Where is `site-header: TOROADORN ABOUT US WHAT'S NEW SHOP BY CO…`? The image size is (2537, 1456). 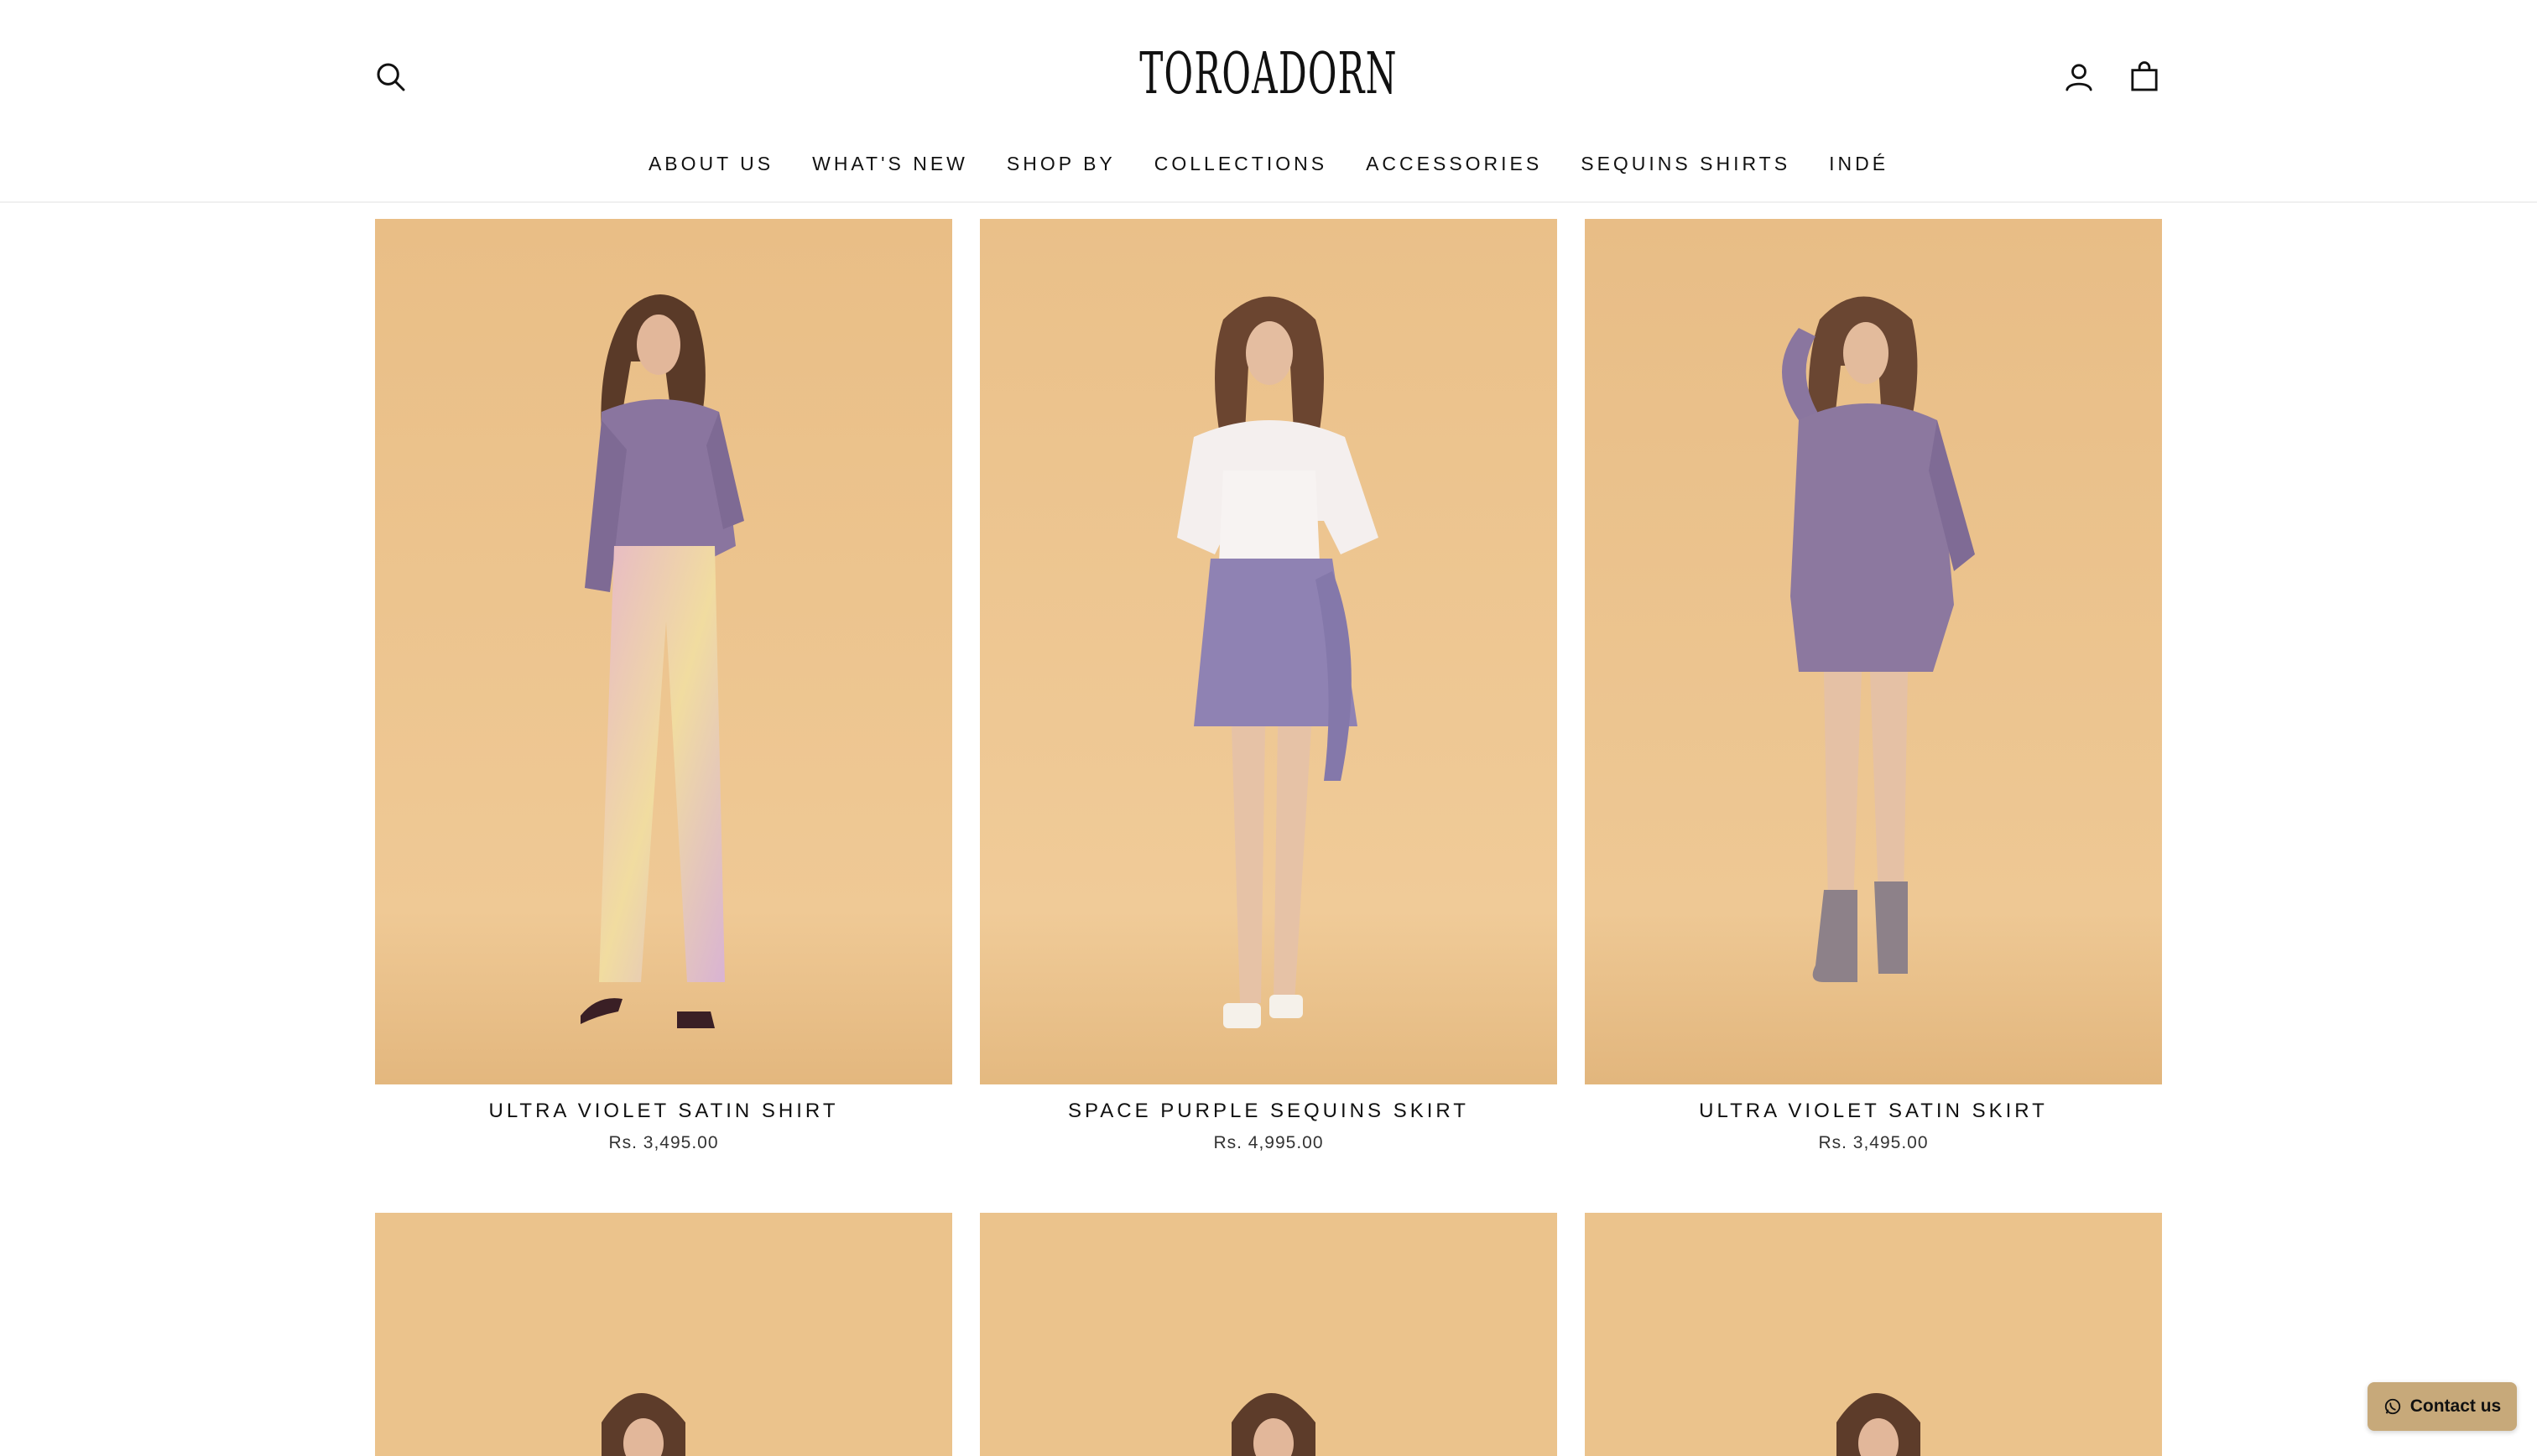 site-header: TOROADORN ABOUT US WHAT'S NEW SHOP BY CO… is located at coordinates (1268, 102).